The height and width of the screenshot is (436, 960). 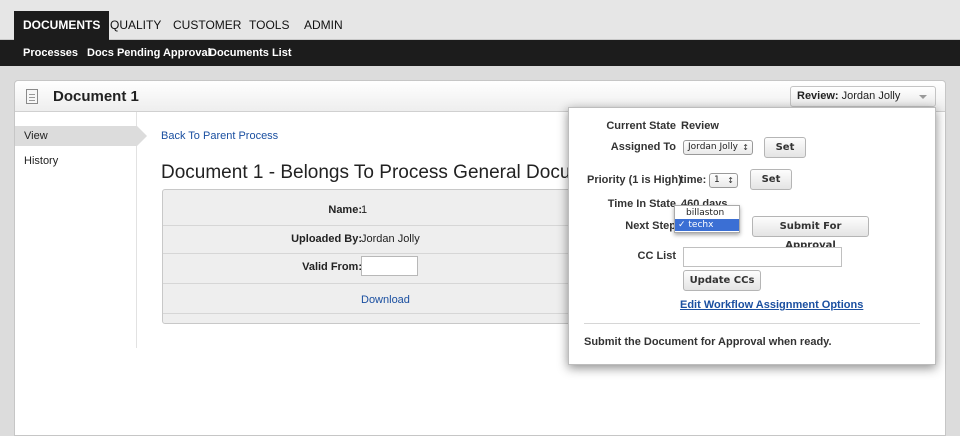 I want to click on review-value: Jordan Jolly, so click(x=871, y=96).